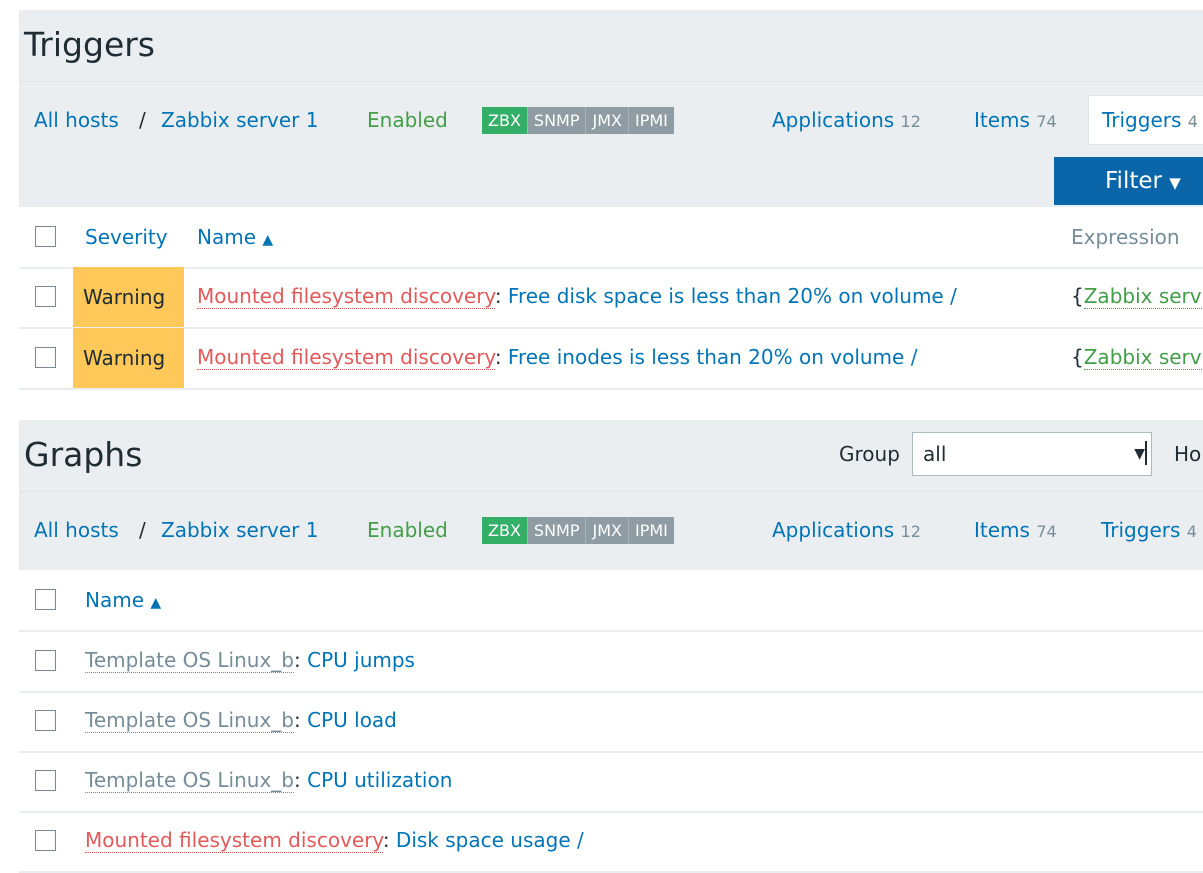 The width and height of the screenshot is (1203, 873). Describe the element at coordinates (379, 780) in the screenshot. I see `graph-name-link: CPU utilization` at that location.